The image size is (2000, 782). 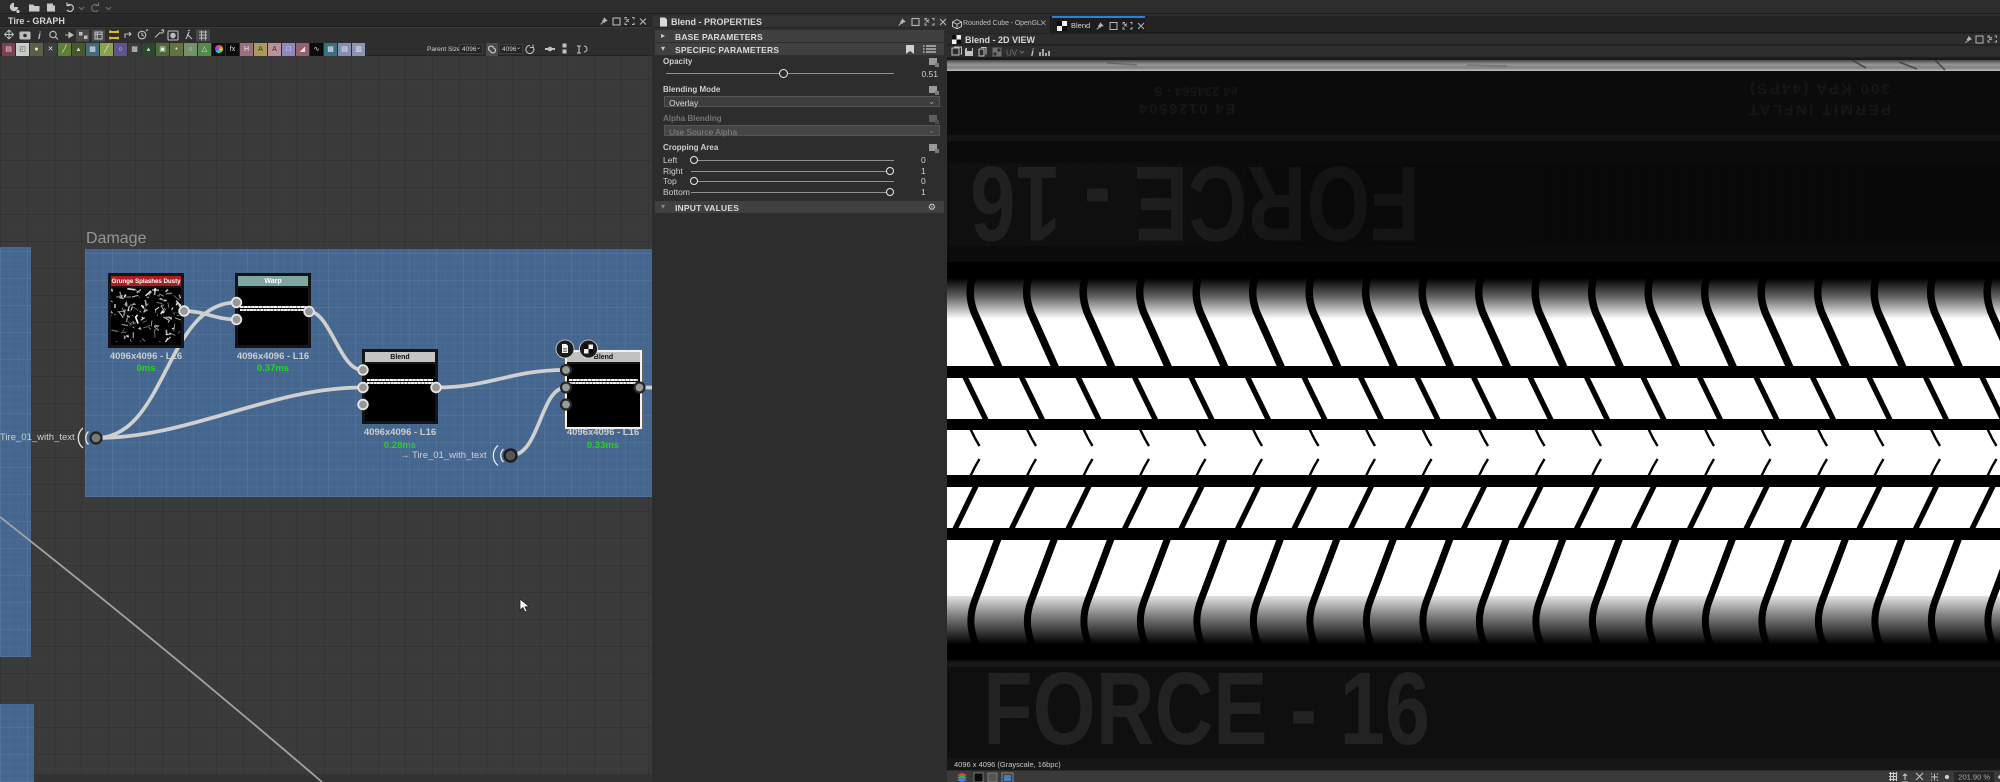 What do you see at coordinates (1012, 53) in the screenshot?
I see `svg-text: UV` at bounding box center [1012, 53].